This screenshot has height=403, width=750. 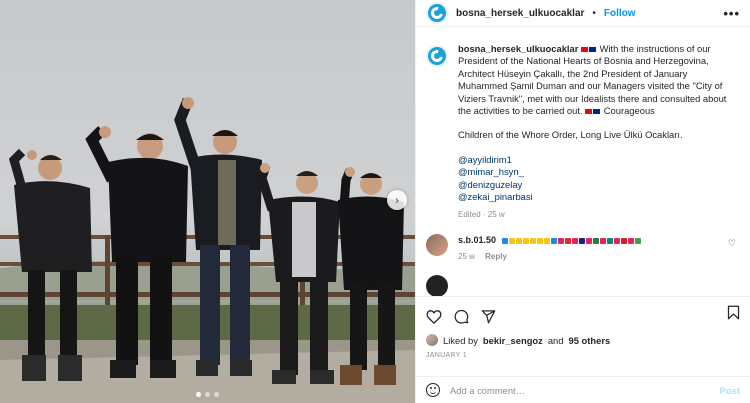 I want to click on liked-by-and: and, so click(x=555, y=340).